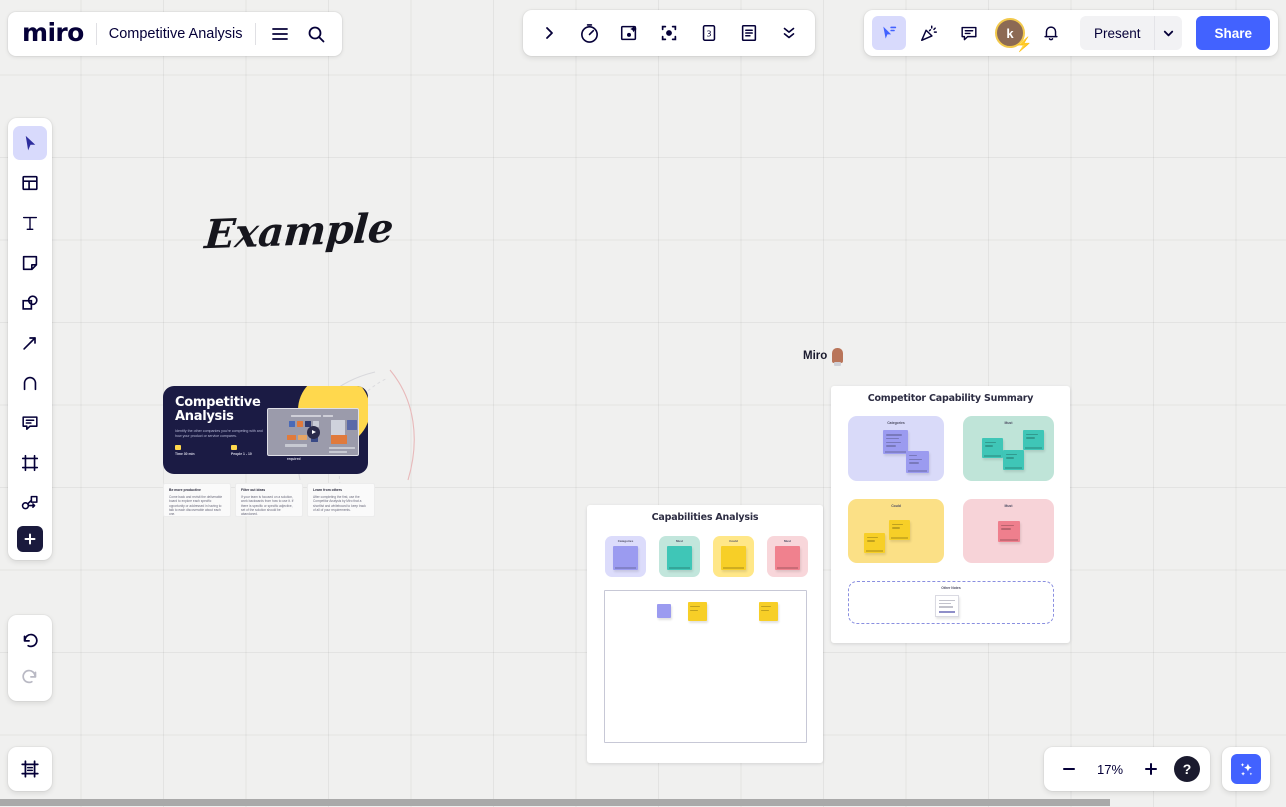  Describe the element at coordinates (929, 33) in the screenshot. I see `celebrate-icon` at that location.